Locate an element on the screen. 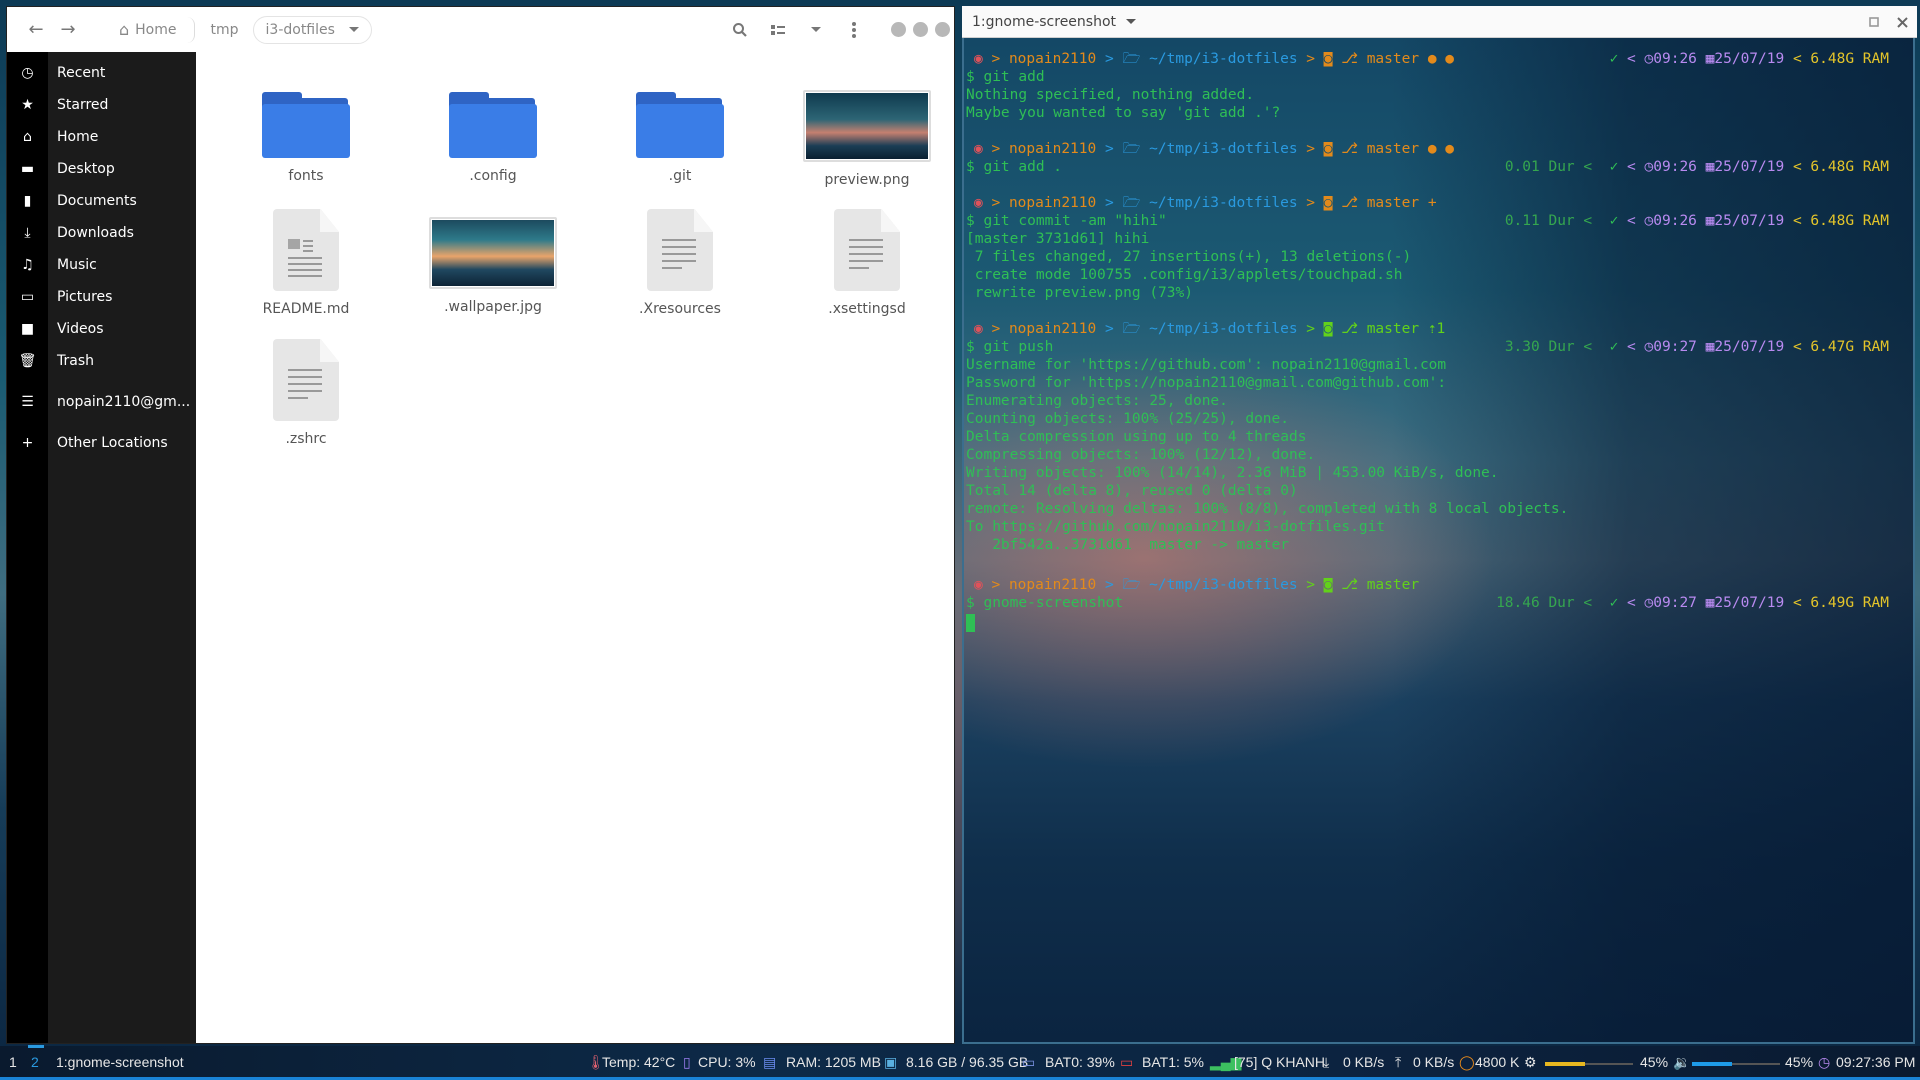 This screenshot has height=1080, width=1920. search-button is located at coordinates (740, 30).